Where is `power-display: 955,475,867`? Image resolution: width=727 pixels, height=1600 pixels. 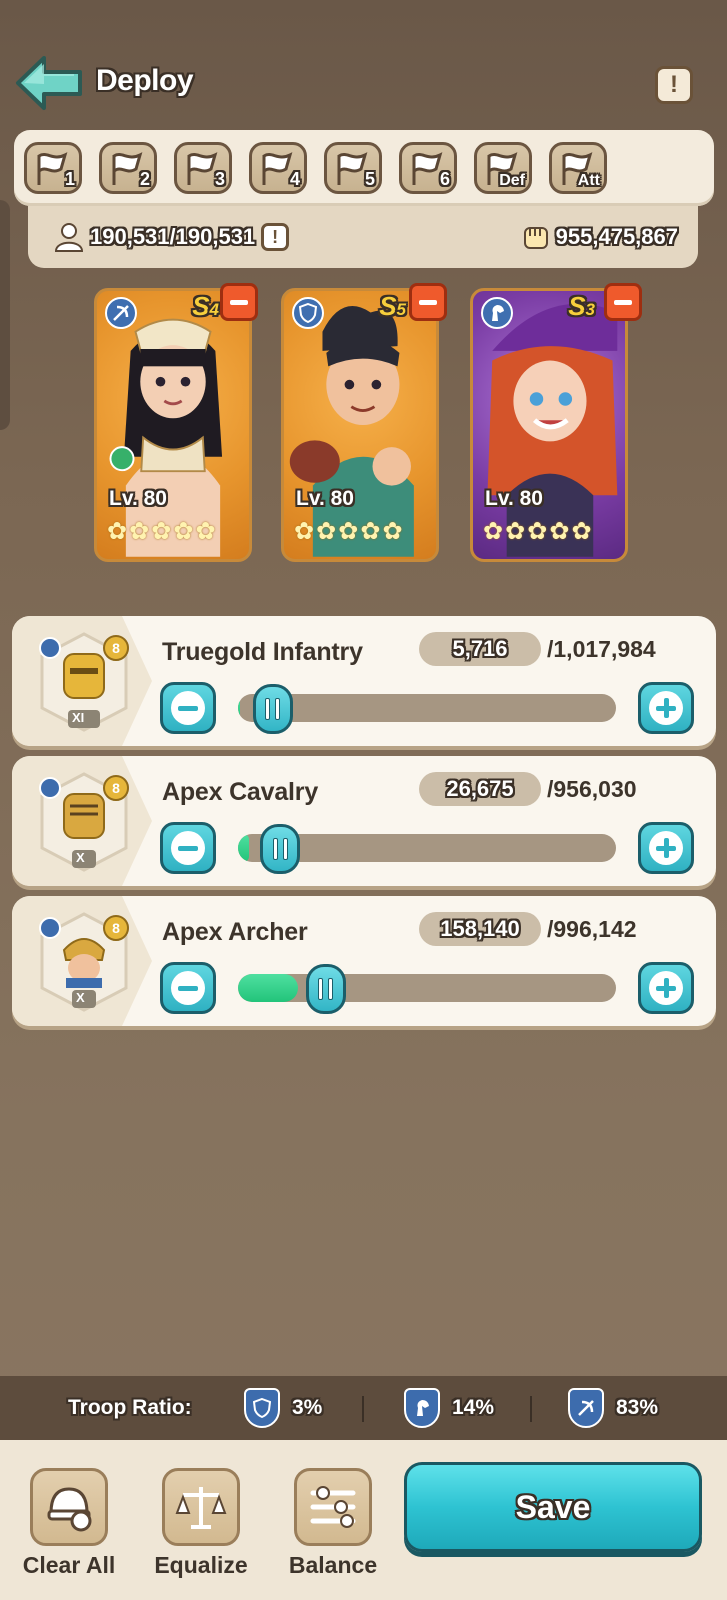
power-display: 955,475,867 is located at coordinates (600, 237).